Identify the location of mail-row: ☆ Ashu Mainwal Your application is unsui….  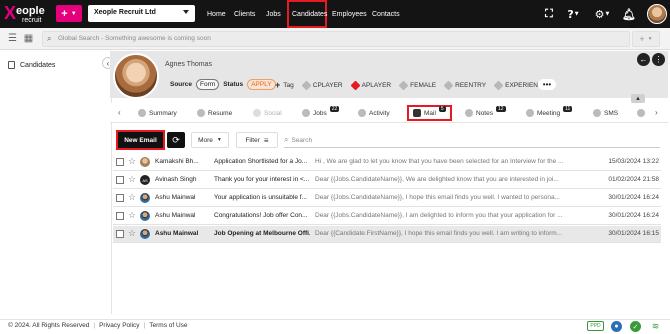
(387, 198).